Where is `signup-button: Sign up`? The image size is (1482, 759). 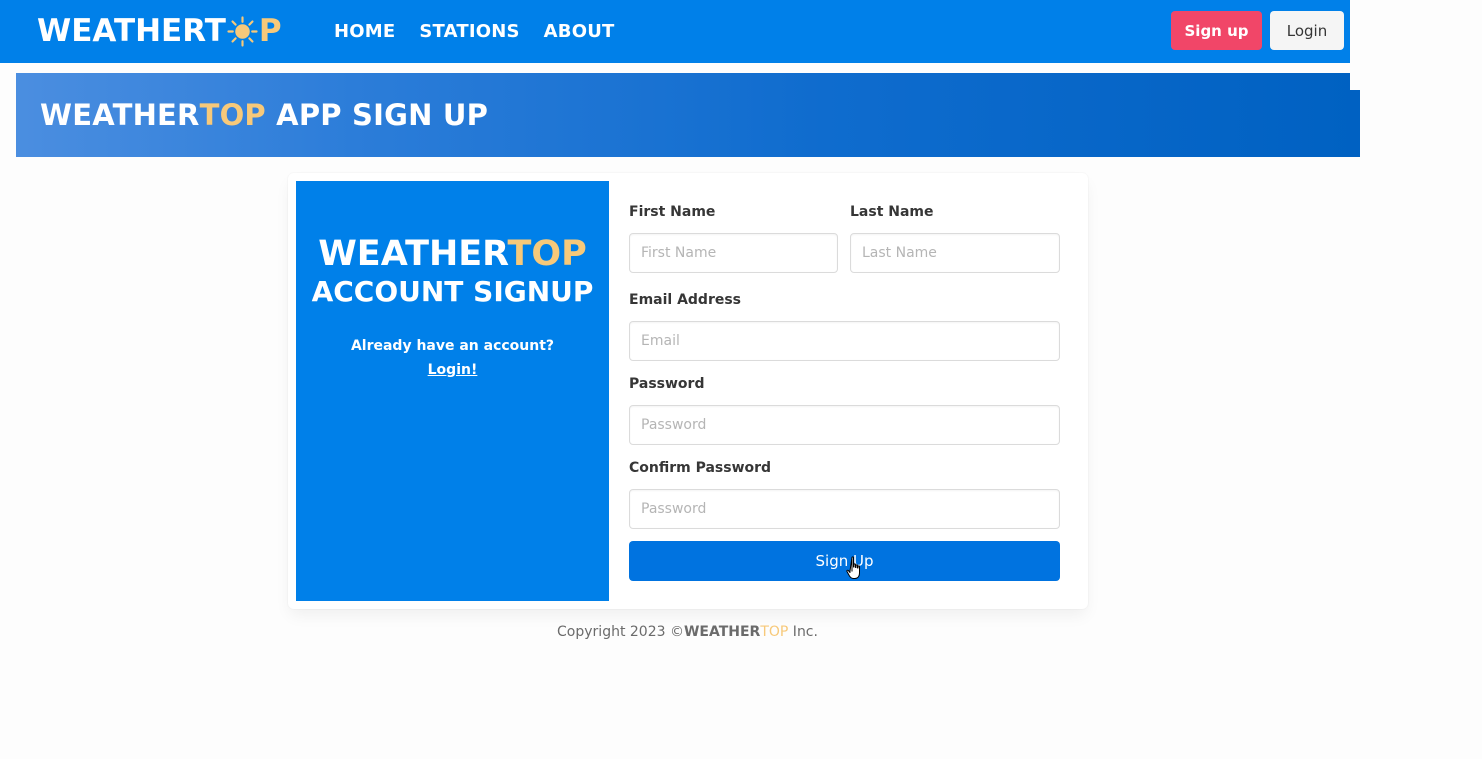 signup-button: Sign up is located at coordinates (1216, 30).